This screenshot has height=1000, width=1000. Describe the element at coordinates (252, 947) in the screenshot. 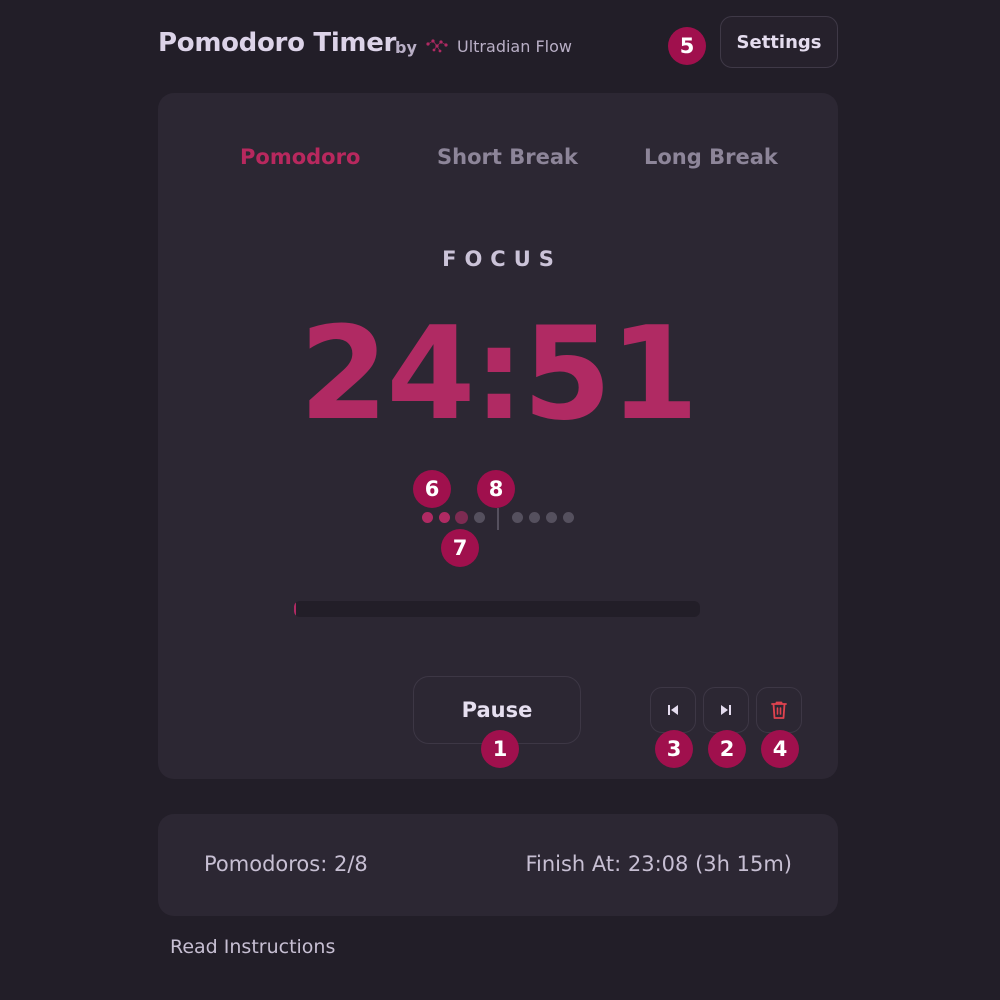

I see `read-instructions-link: Read Instructions` at that location.